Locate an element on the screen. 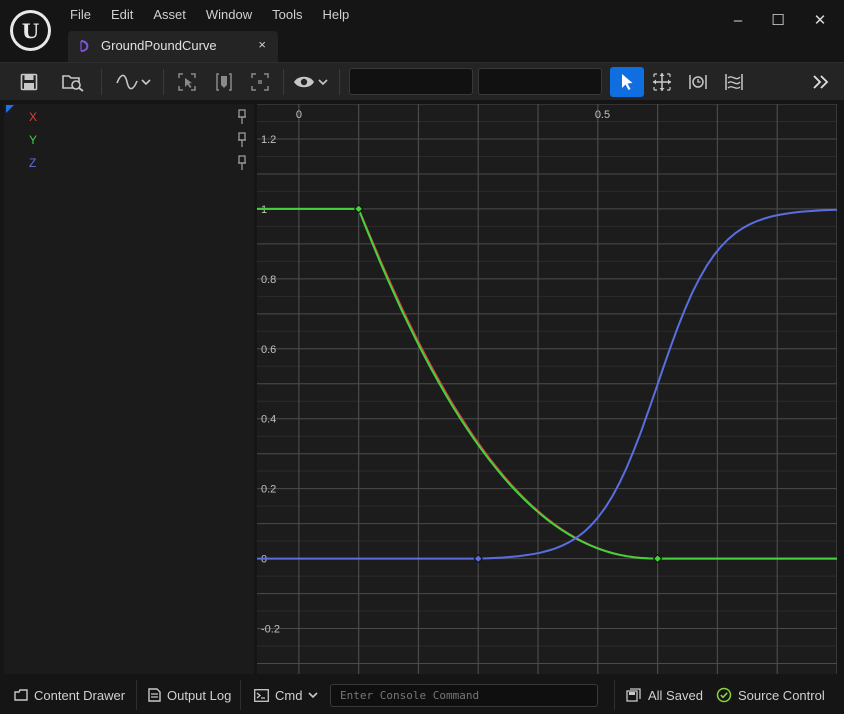 This screenshot has height=714, width=844. y-tick-label: 0.4 is located at coordinates (268, 420).